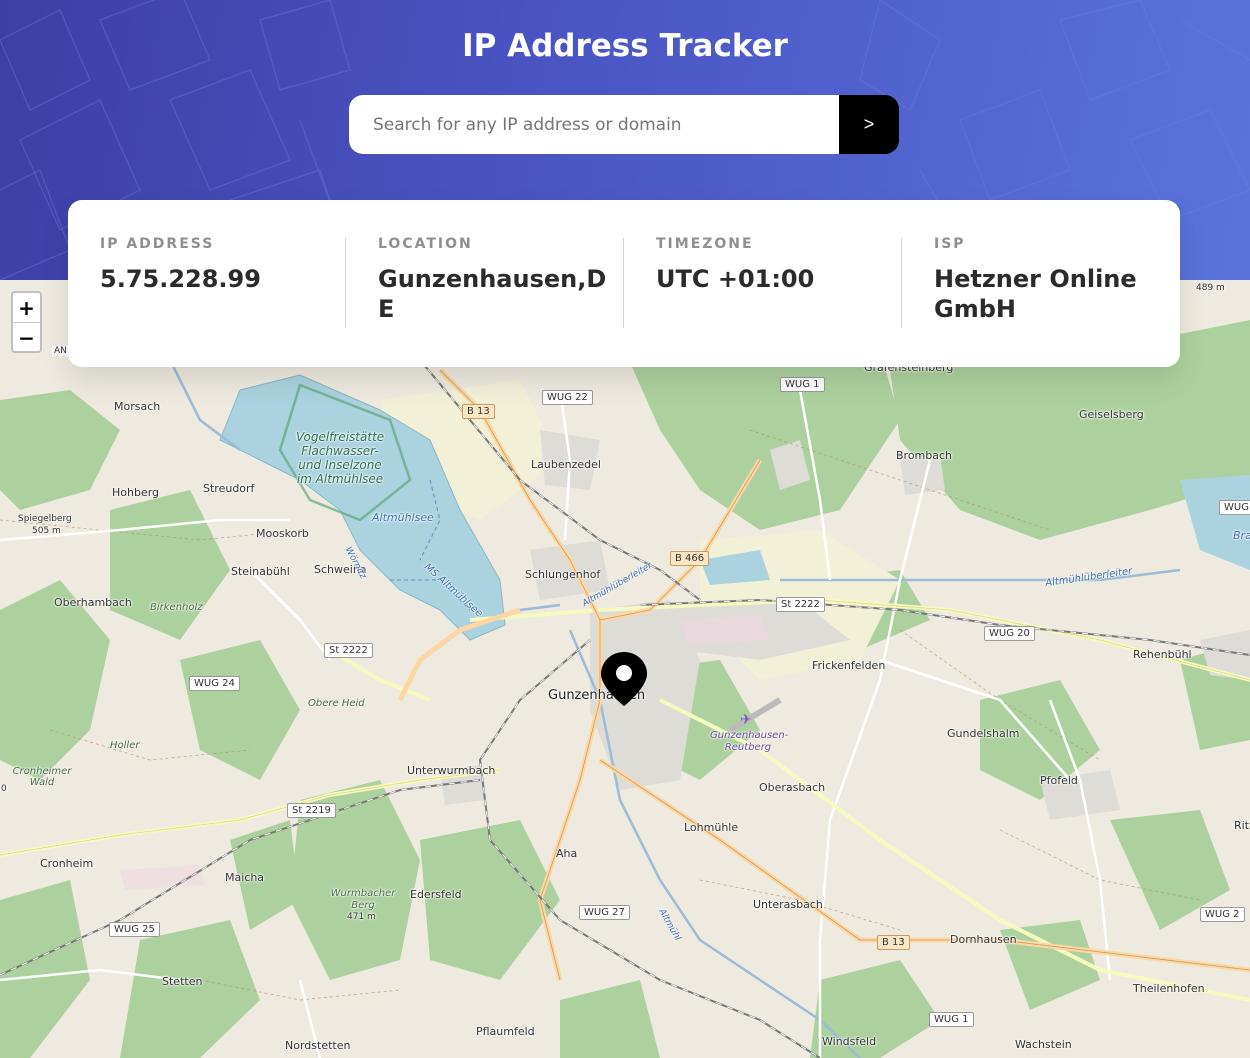 The image size is (1250, 1058). I want to click on stat-label: ISP, so click(950, 244).